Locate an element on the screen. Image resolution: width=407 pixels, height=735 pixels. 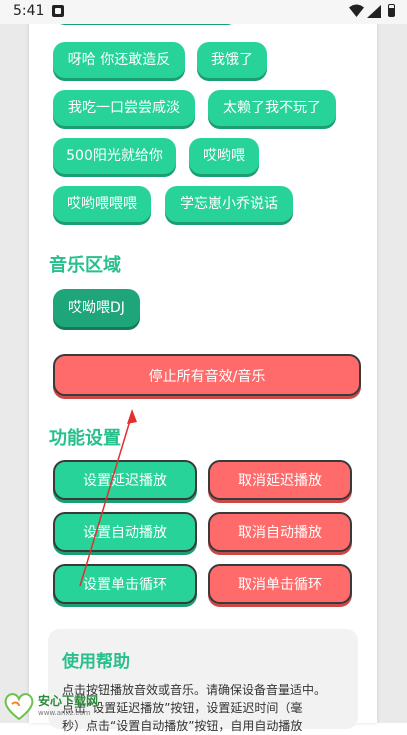
sound-button-7: 哎哟喂喂喂 is located at coordinates (102, 204).